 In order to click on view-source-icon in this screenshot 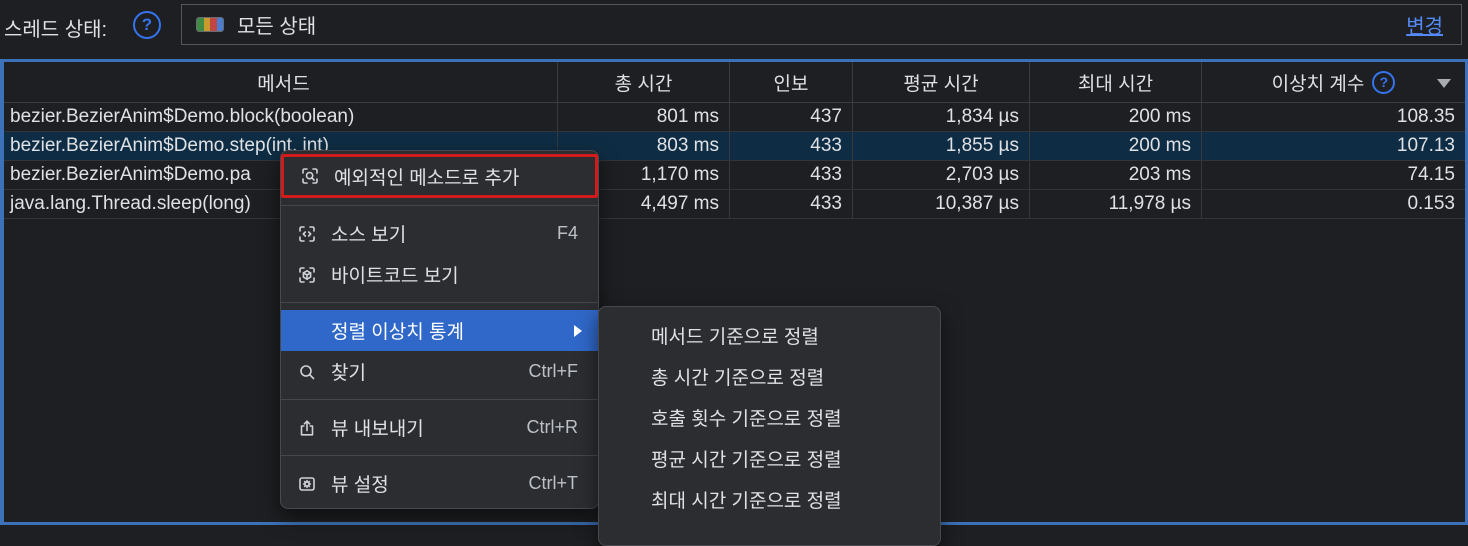, I will do `click(307, 234)`.